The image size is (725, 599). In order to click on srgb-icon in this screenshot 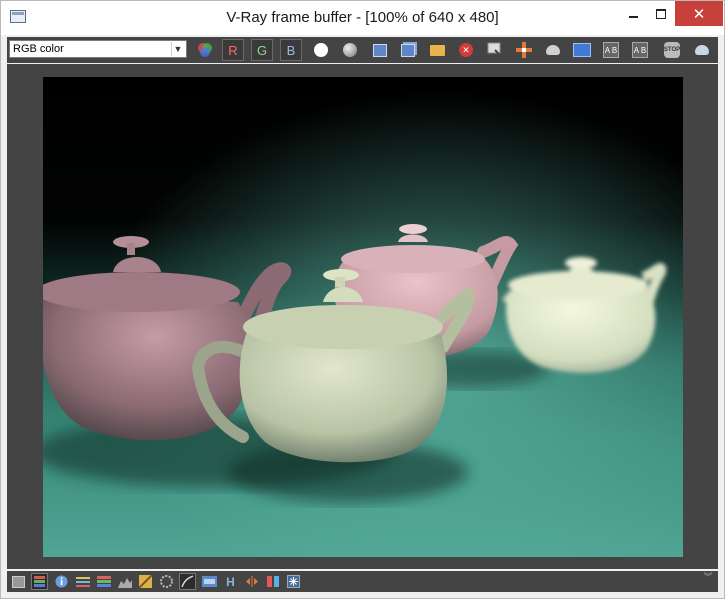, I will do `click(209, 581)`.